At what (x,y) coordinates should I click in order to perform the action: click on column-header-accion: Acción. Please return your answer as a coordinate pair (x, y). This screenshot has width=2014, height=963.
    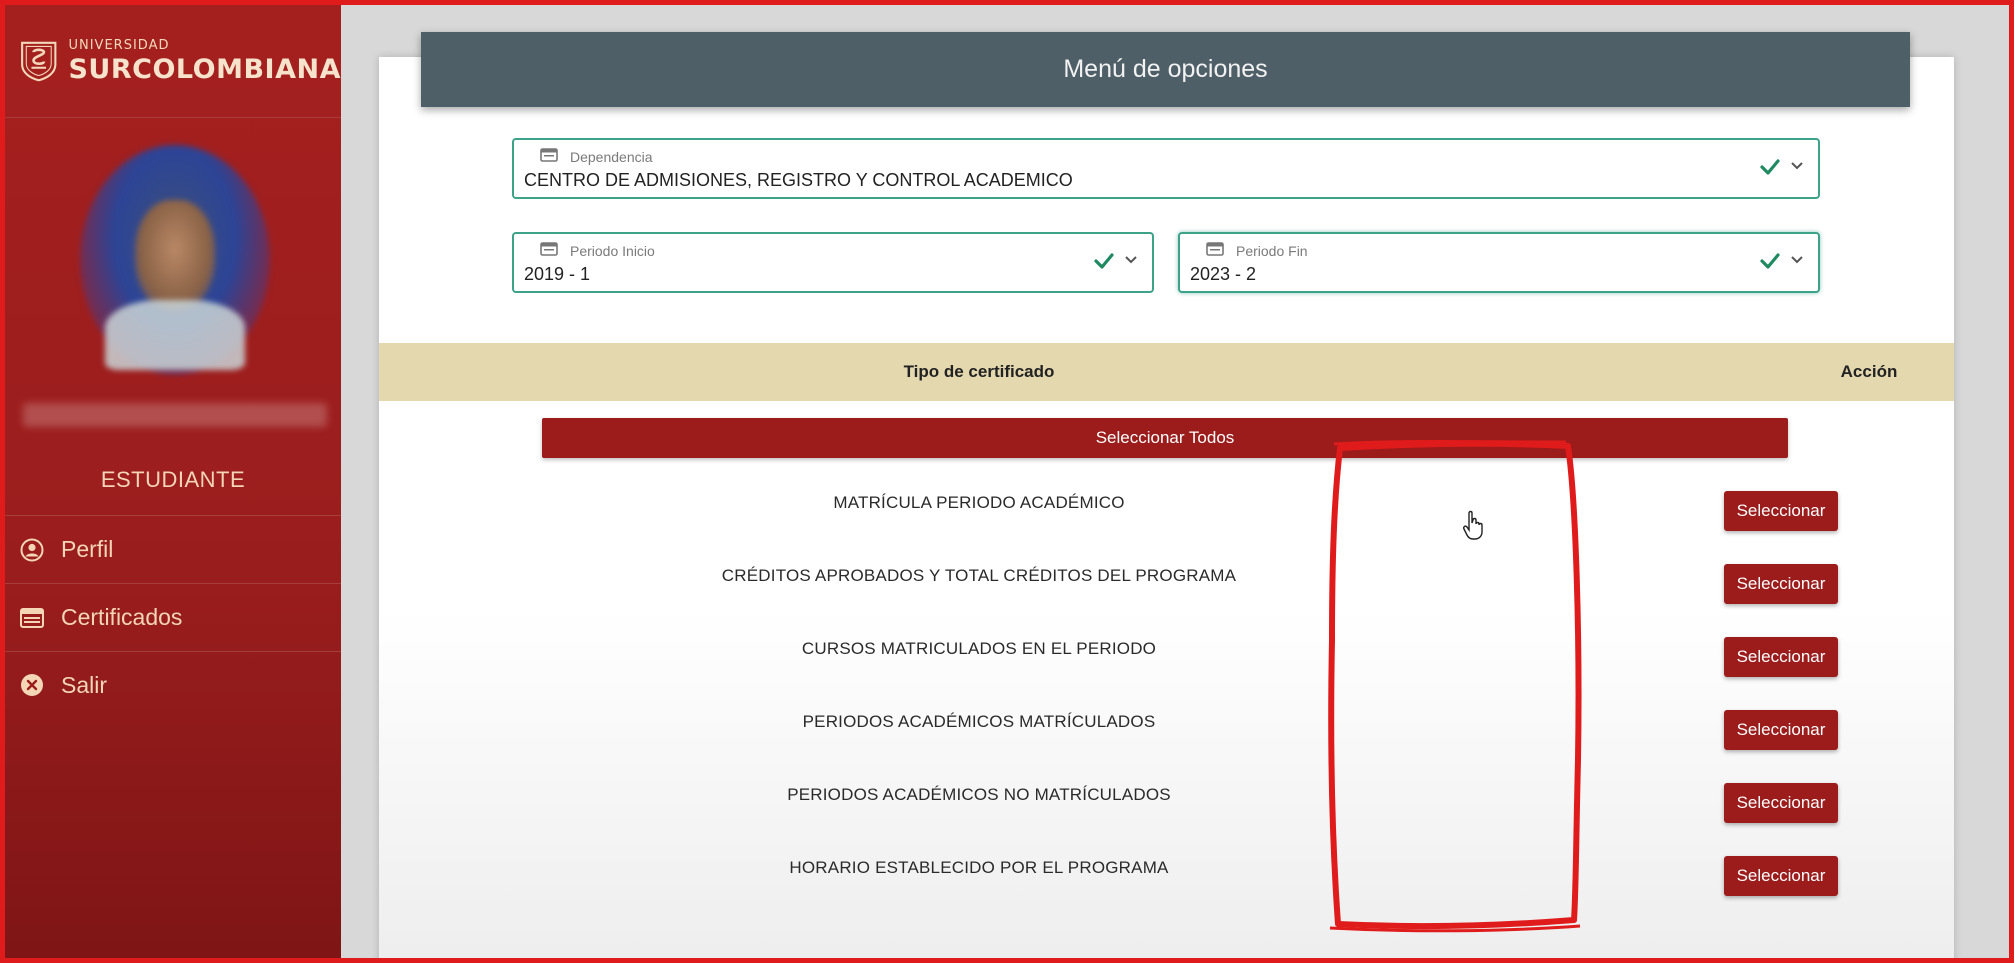
    Looking at the image, I should click on (1869, 371).